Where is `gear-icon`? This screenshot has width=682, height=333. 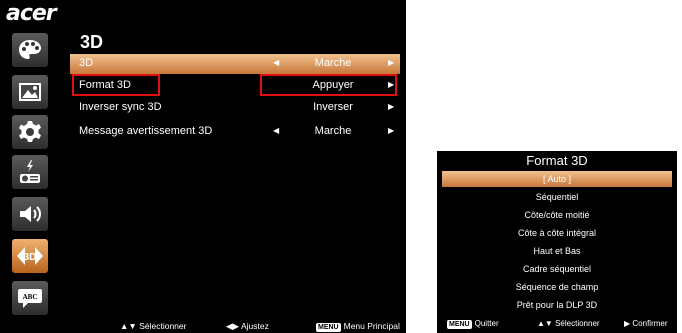
gear-icon is located at coordinates (30, 131).